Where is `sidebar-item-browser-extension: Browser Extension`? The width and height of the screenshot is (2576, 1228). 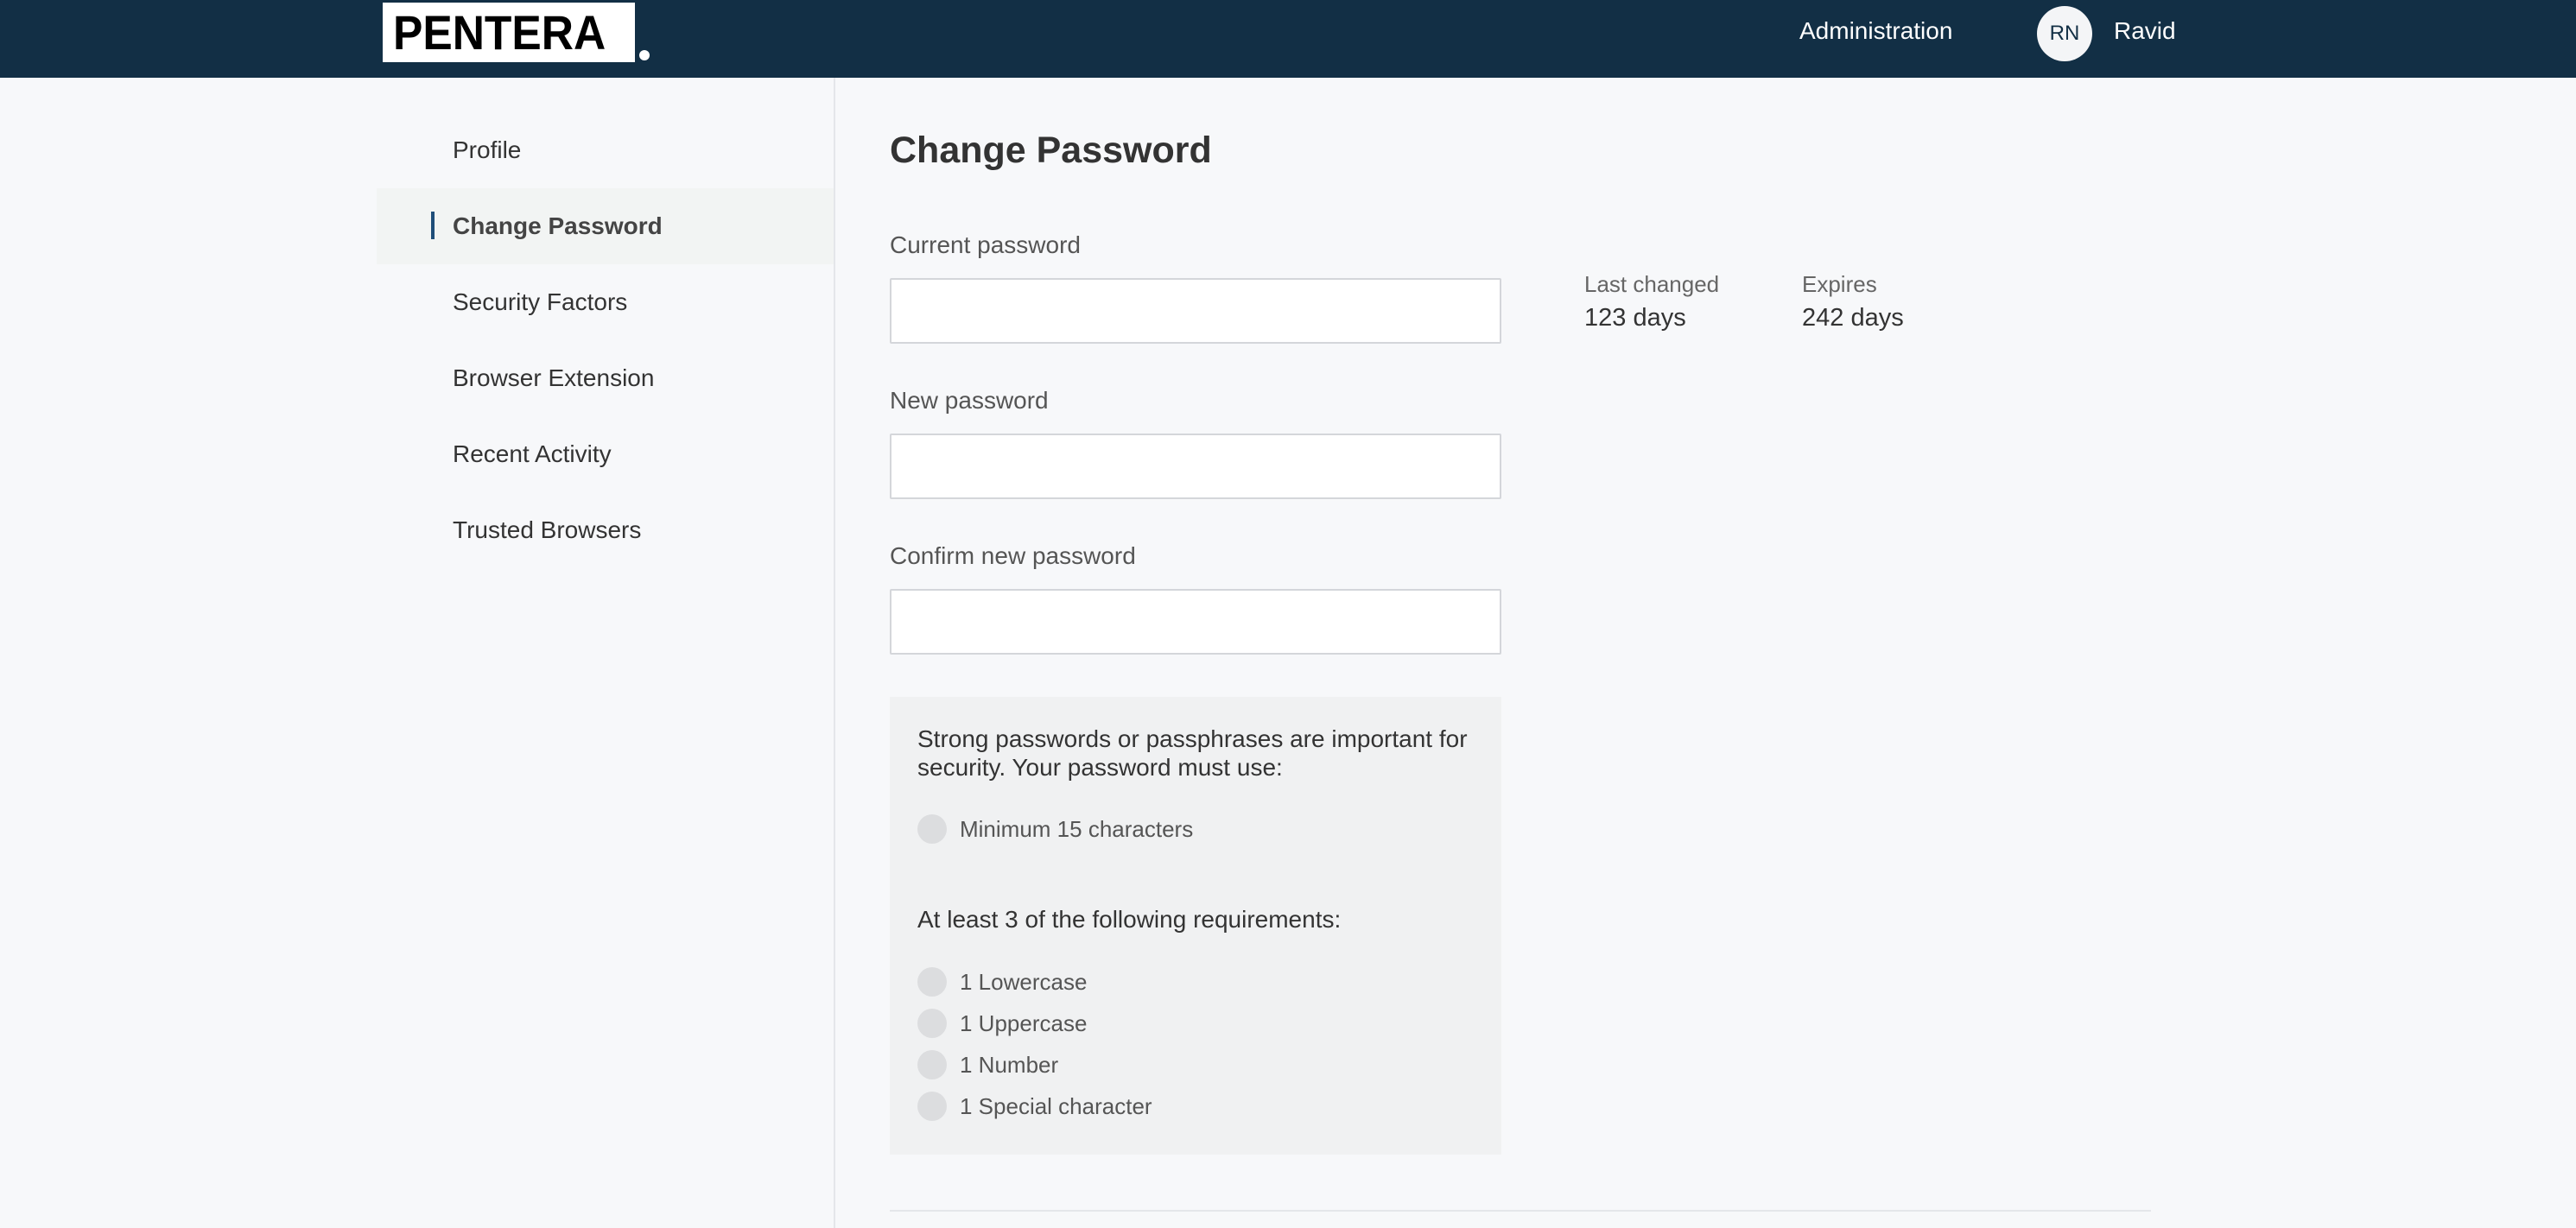
sidebar-item-browser-extension: Browser Extension is located at coordinates (605, 378).